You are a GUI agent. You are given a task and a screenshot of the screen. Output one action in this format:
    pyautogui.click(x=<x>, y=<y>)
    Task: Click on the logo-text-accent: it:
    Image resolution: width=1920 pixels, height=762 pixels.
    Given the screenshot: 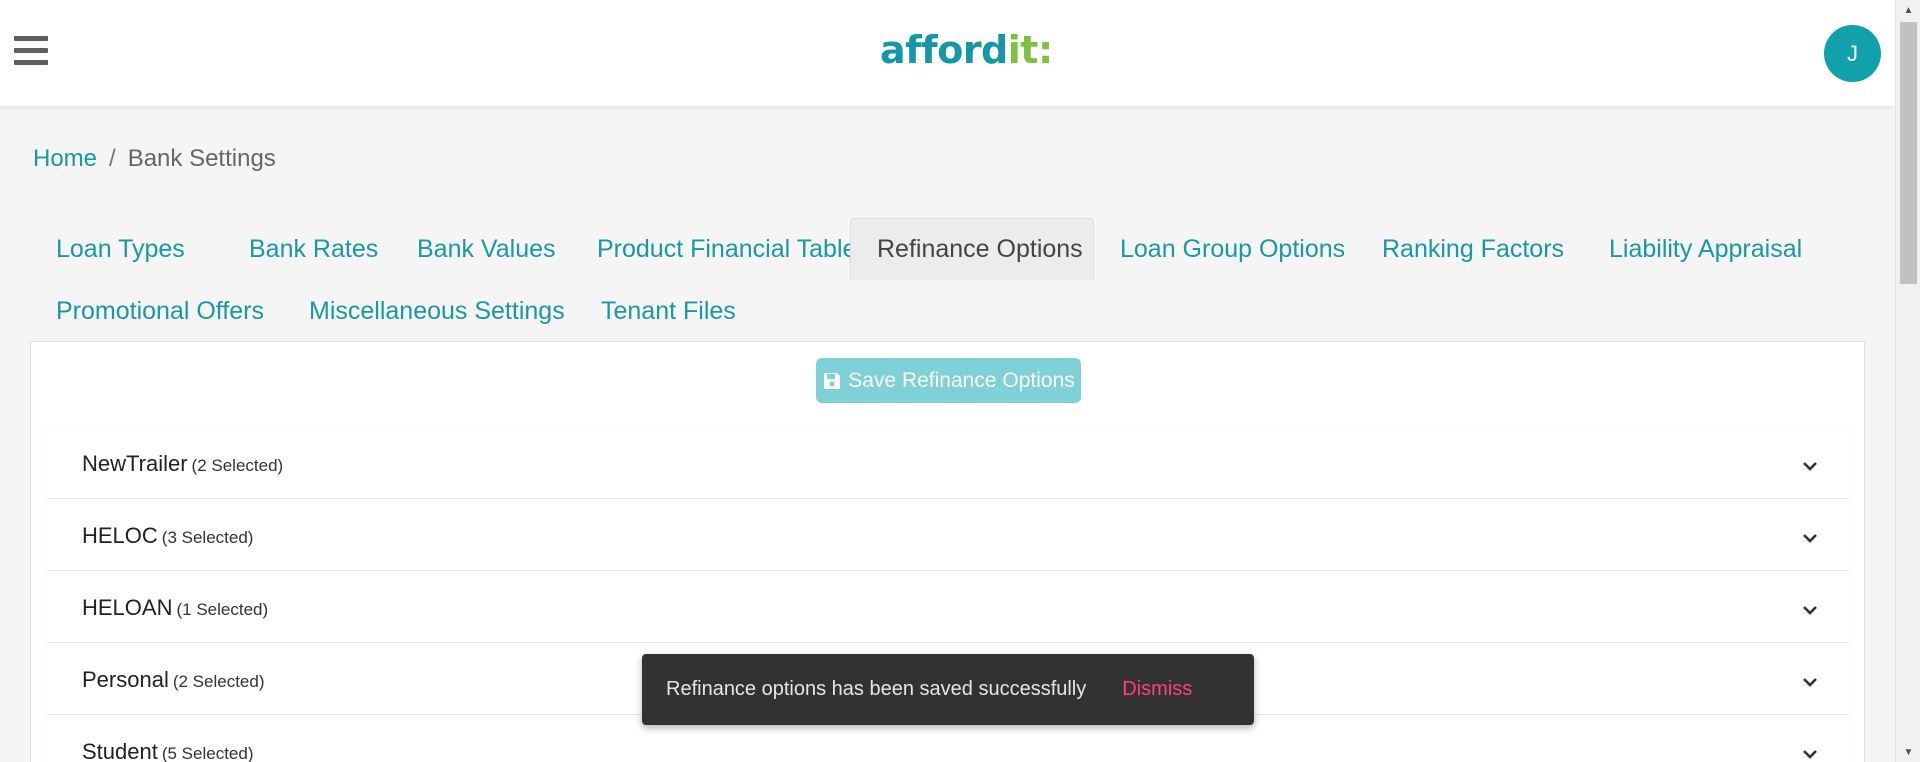 What is the action you would take?
    pyautogui.click(x=1030, y=50)
    